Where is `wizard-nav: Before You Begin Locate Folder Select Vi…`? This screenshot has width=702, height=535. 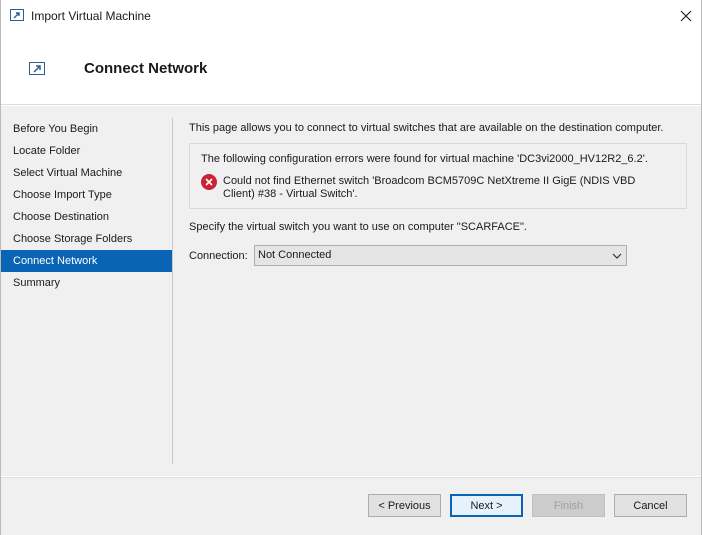
wizard-nav: Before You Begin Locate Folder Select Vi… is located at coordinates (86, 206).